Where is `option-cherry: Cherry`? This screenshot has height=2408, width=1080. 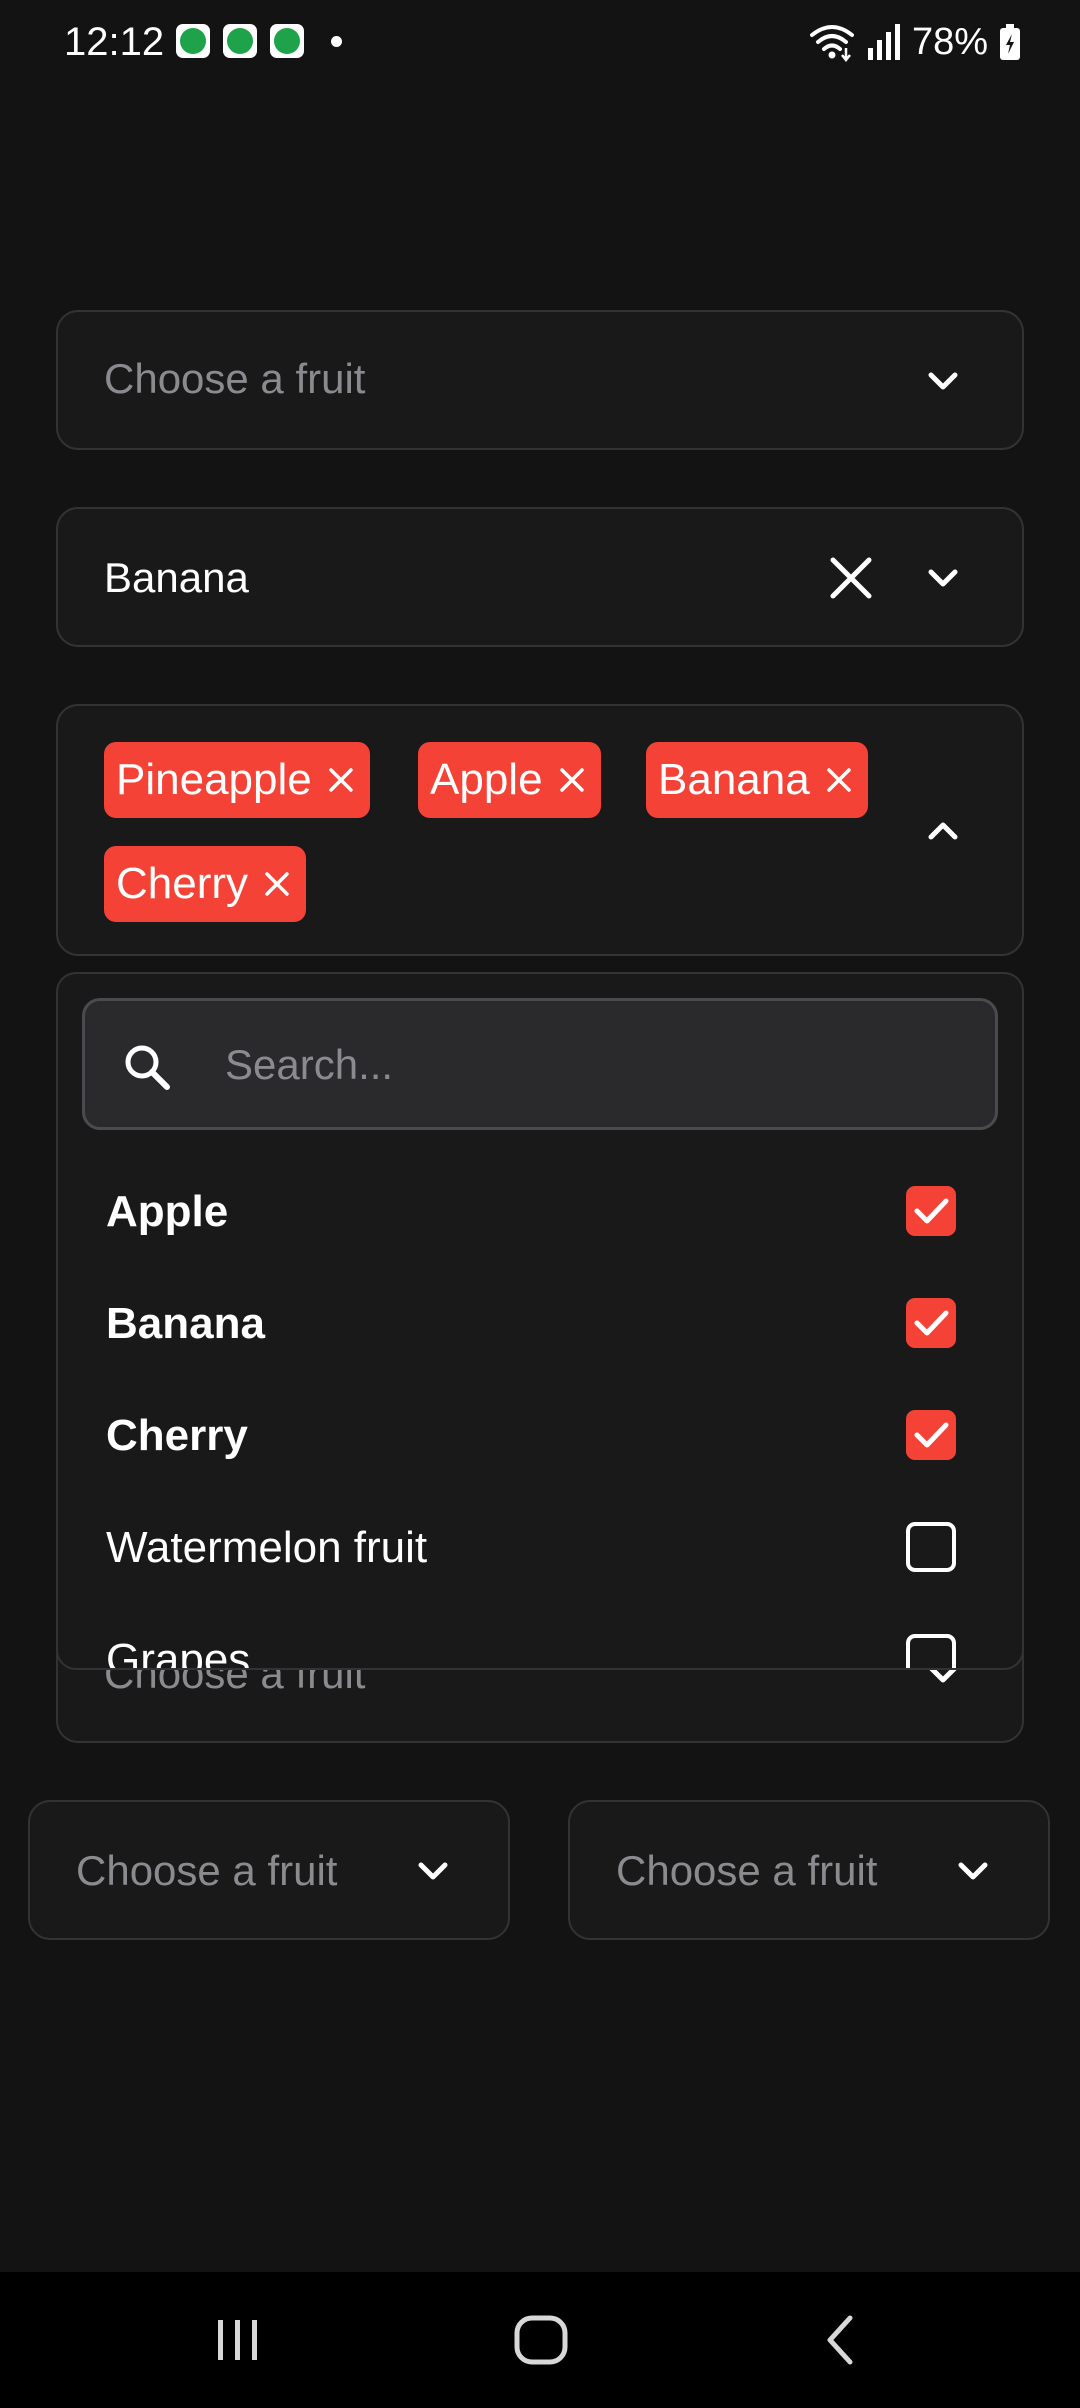 option-cherry: Cherry is located at coordinates (540, 1436).